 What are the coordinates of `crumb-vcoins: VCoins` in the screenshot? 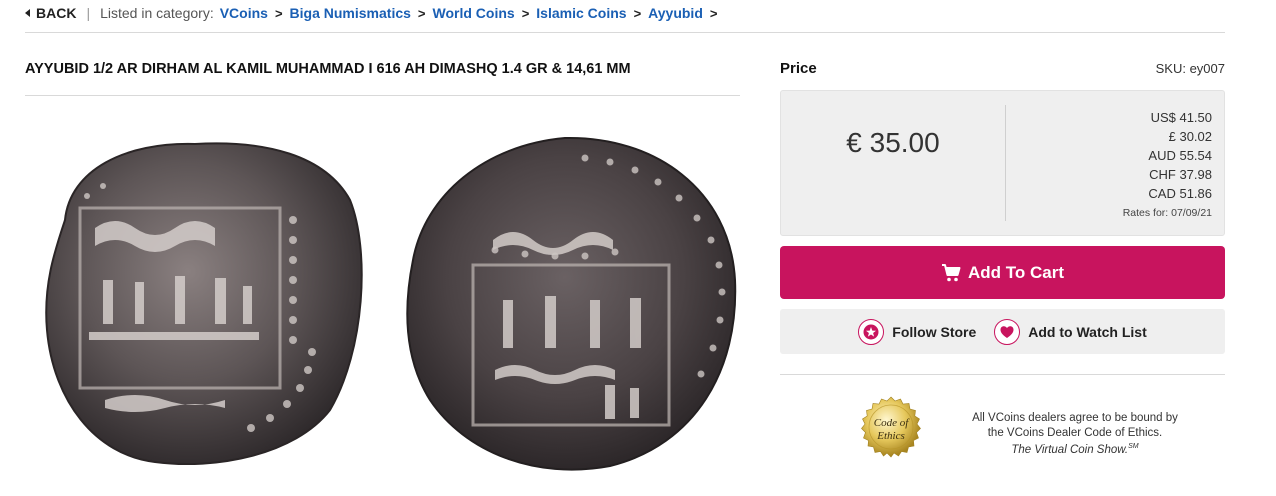 It's located at (244, 13).